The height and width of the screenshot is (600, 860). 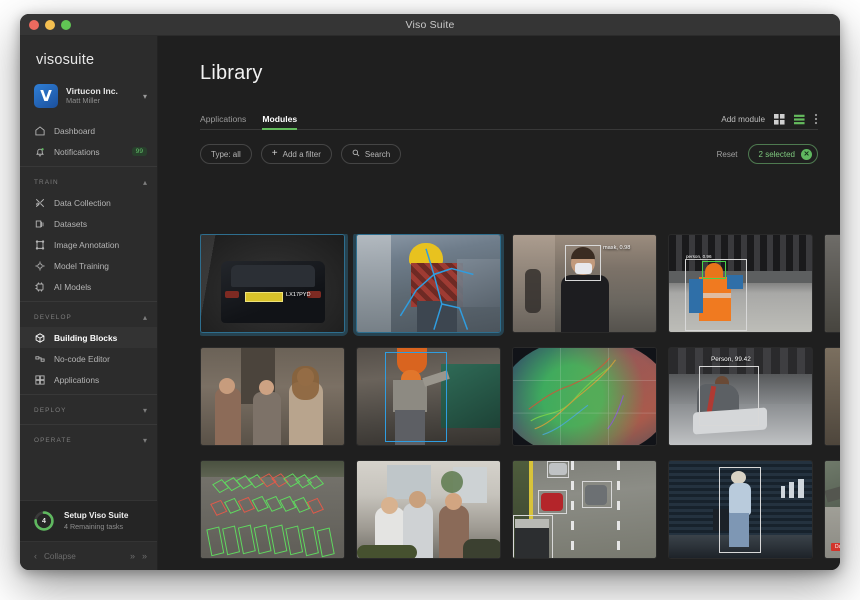 What do you see at coordinates (139, 151) in the screenshot?
I see `notifications-badge: 99` at bounding box center [139, 151].